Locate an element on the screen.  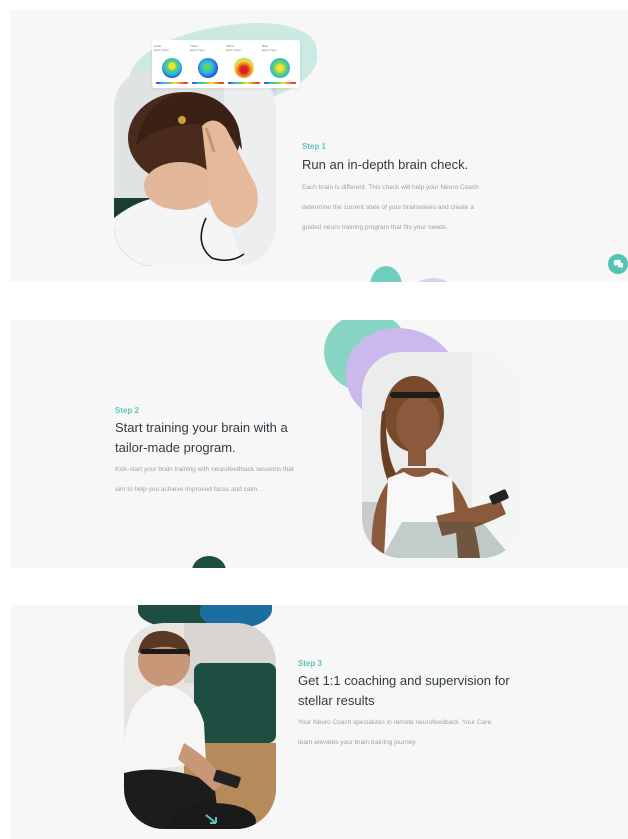
coaching-photo is located at coordinates (200, 726).